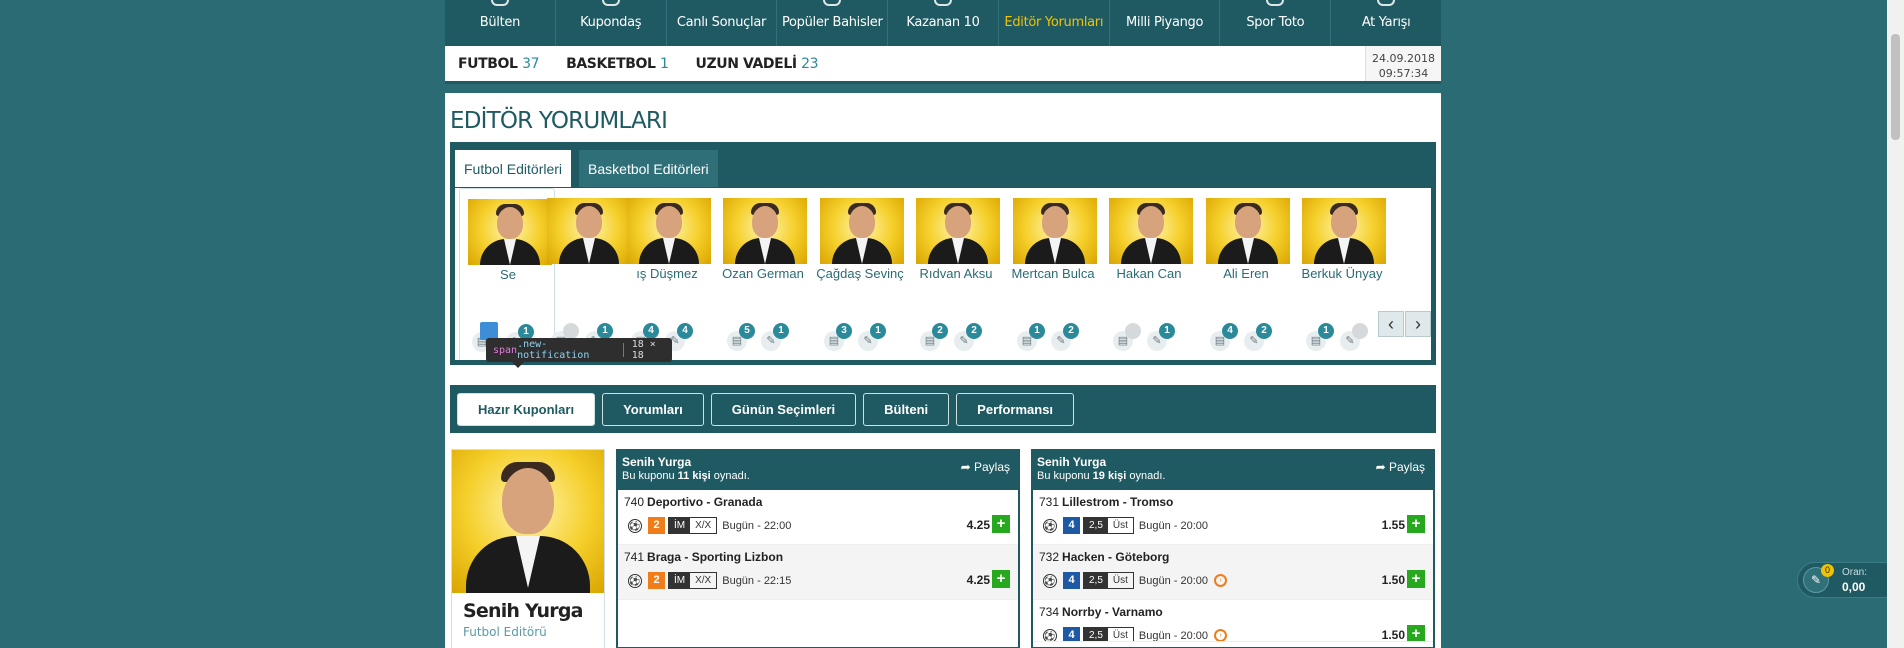  I want to click on editor-card: Çağdaş Sevinç ▤ 3 ✎ 1, so click(860, 274).